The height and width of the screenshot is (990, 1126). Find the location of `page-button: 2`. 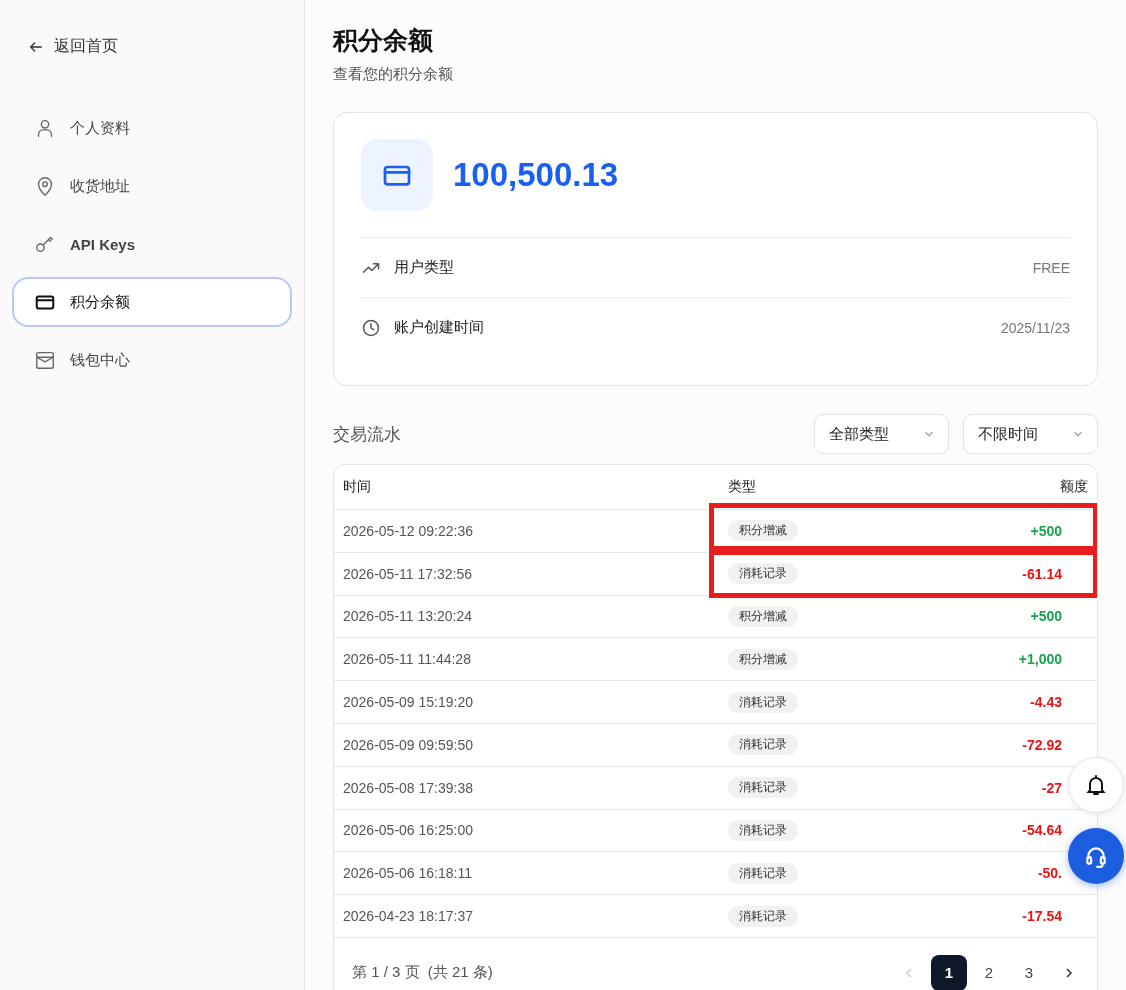

page-button: 2 is located at coordinates (989, 972).